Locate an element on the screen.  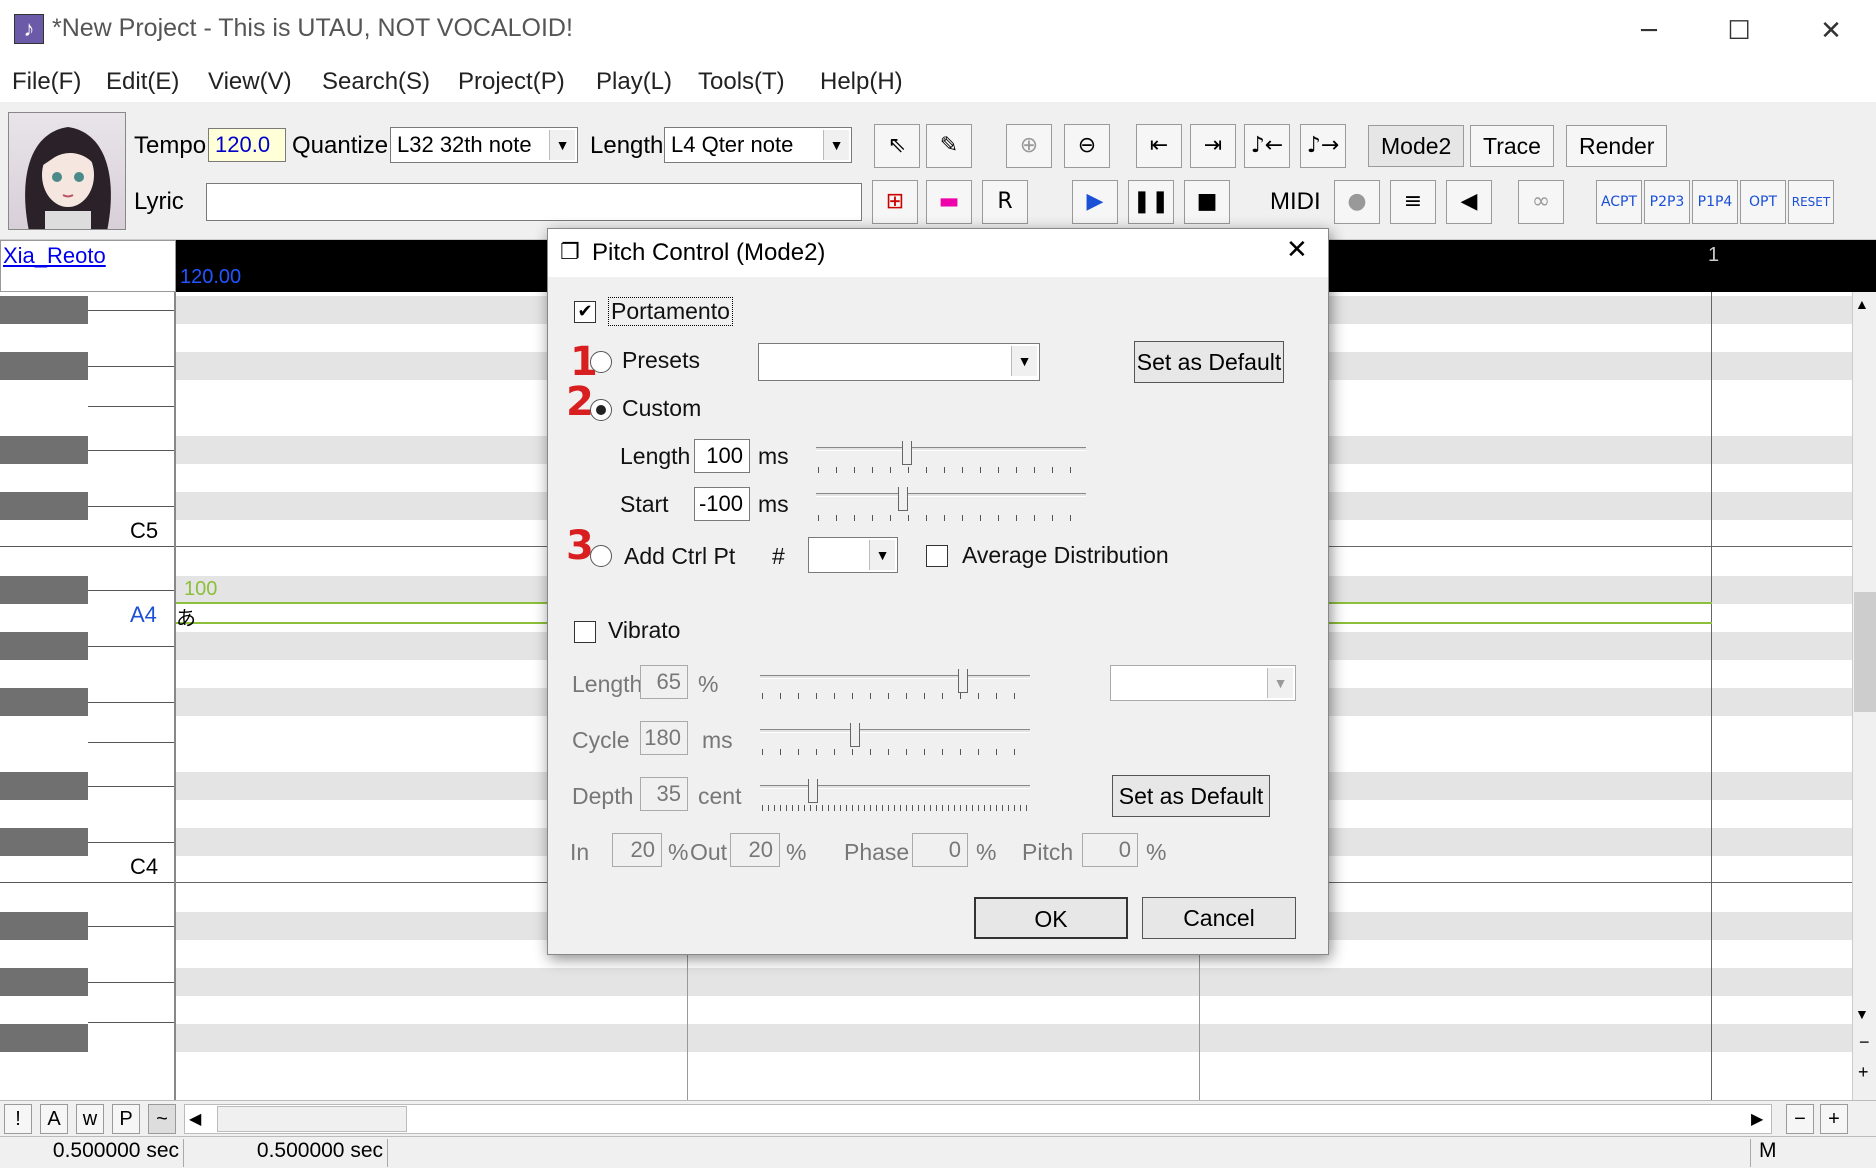
pencil-tool-button: ✎ is located at coordinates (949, 146).